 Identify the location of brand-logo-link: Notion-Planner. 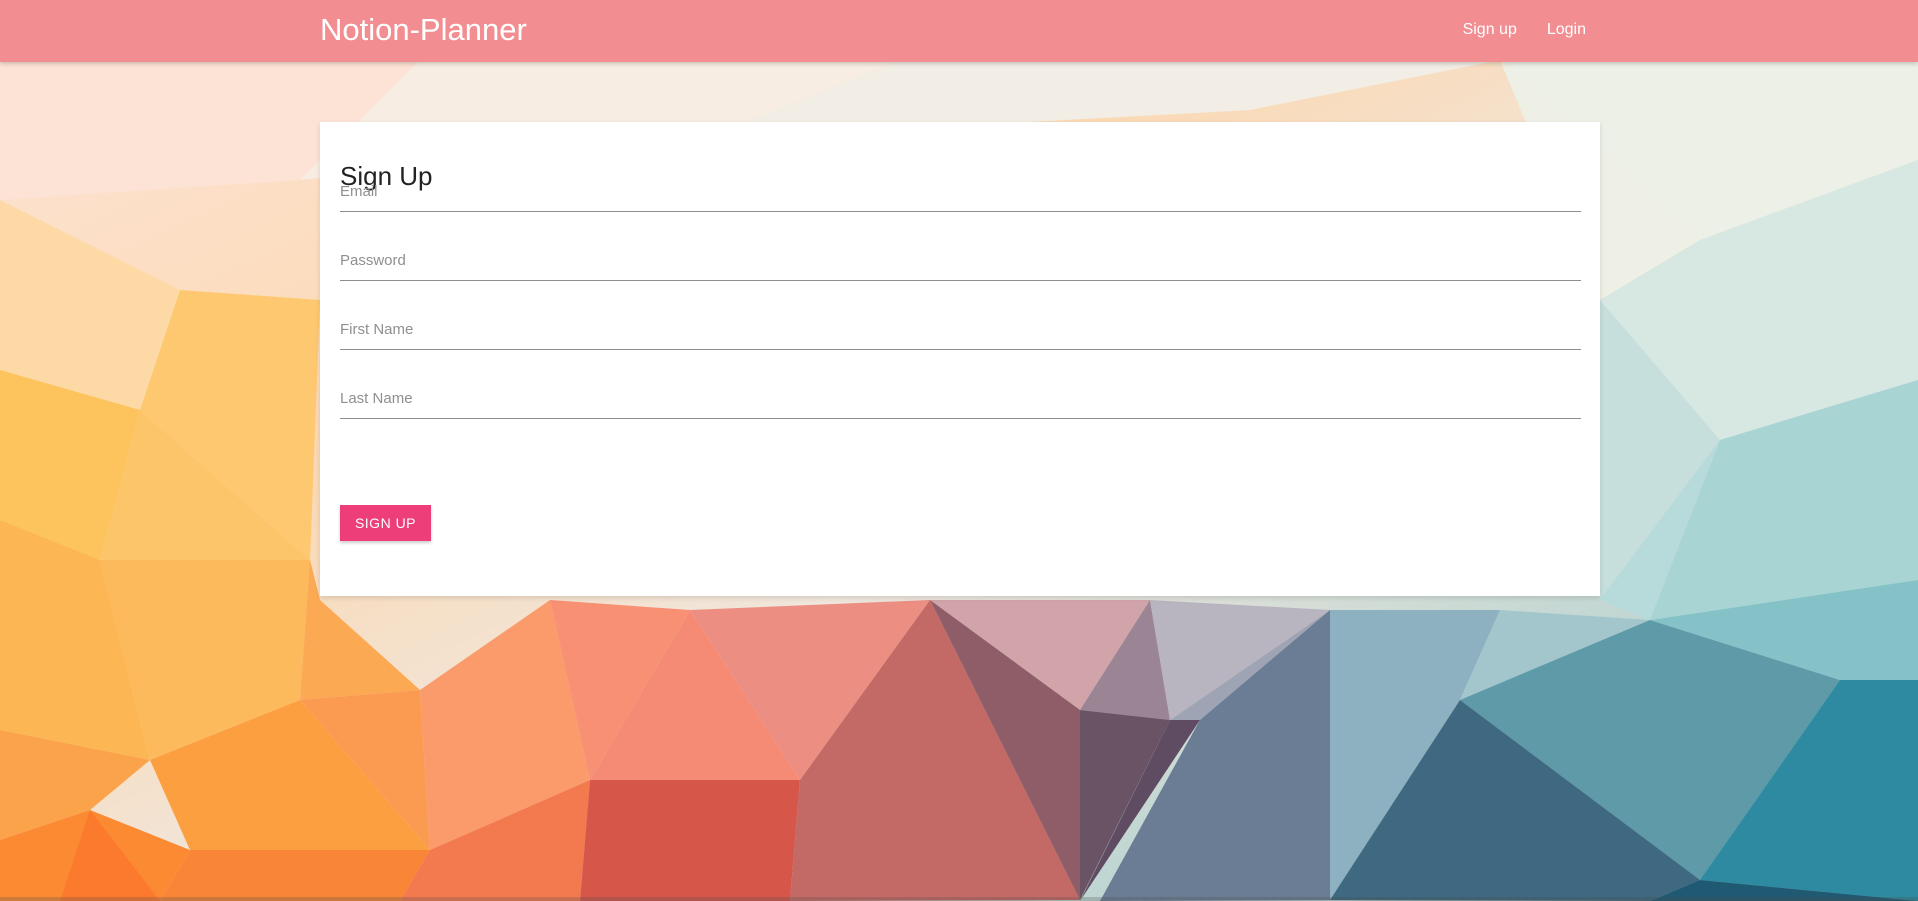
(423, 30).